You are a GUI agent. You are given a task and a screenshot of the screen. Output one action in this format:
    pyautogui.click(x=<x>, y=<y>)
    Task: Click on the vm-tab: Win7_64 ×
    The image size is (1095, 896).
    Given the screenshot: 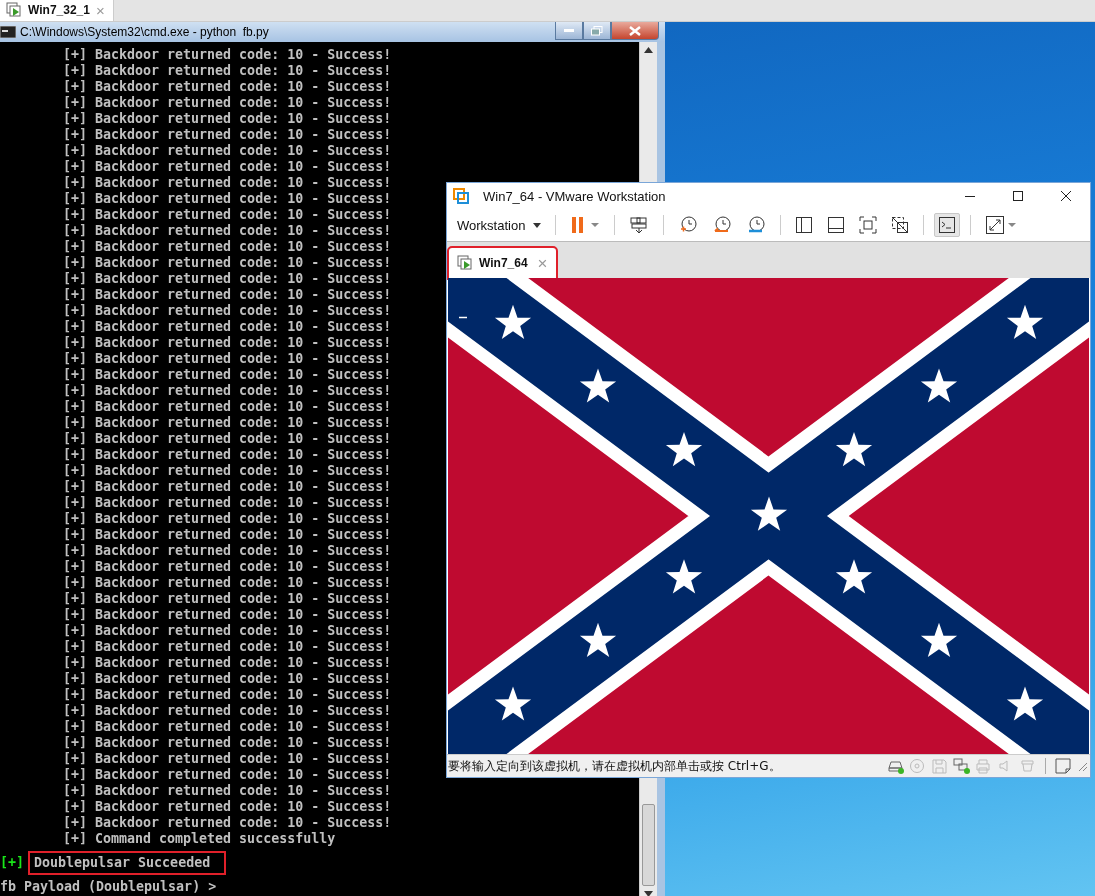 What is the action you would take?
    pyautogui.click(x=502, y=263)
    